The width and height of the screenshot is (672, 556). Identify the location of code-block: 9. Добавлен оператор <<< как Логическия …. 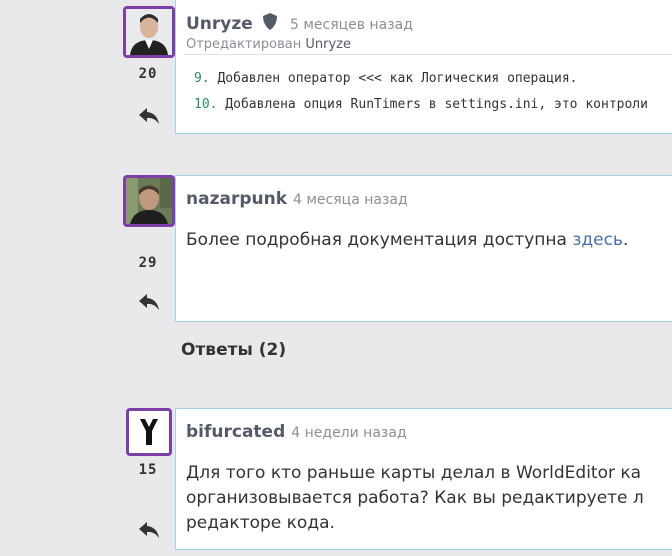
(428, 90).